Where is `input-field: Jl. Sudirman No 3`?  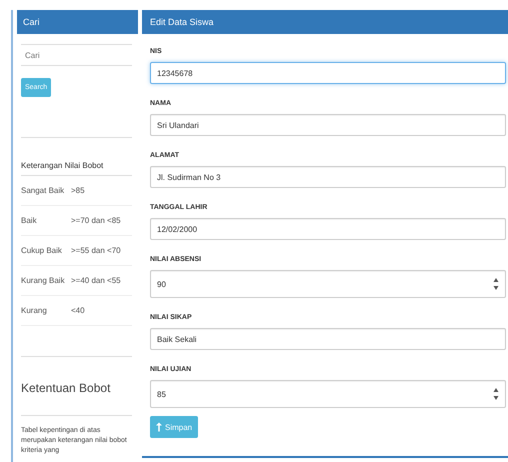 input-field: Jl. Sudirman No 3 is located at coordinates (328, 177).